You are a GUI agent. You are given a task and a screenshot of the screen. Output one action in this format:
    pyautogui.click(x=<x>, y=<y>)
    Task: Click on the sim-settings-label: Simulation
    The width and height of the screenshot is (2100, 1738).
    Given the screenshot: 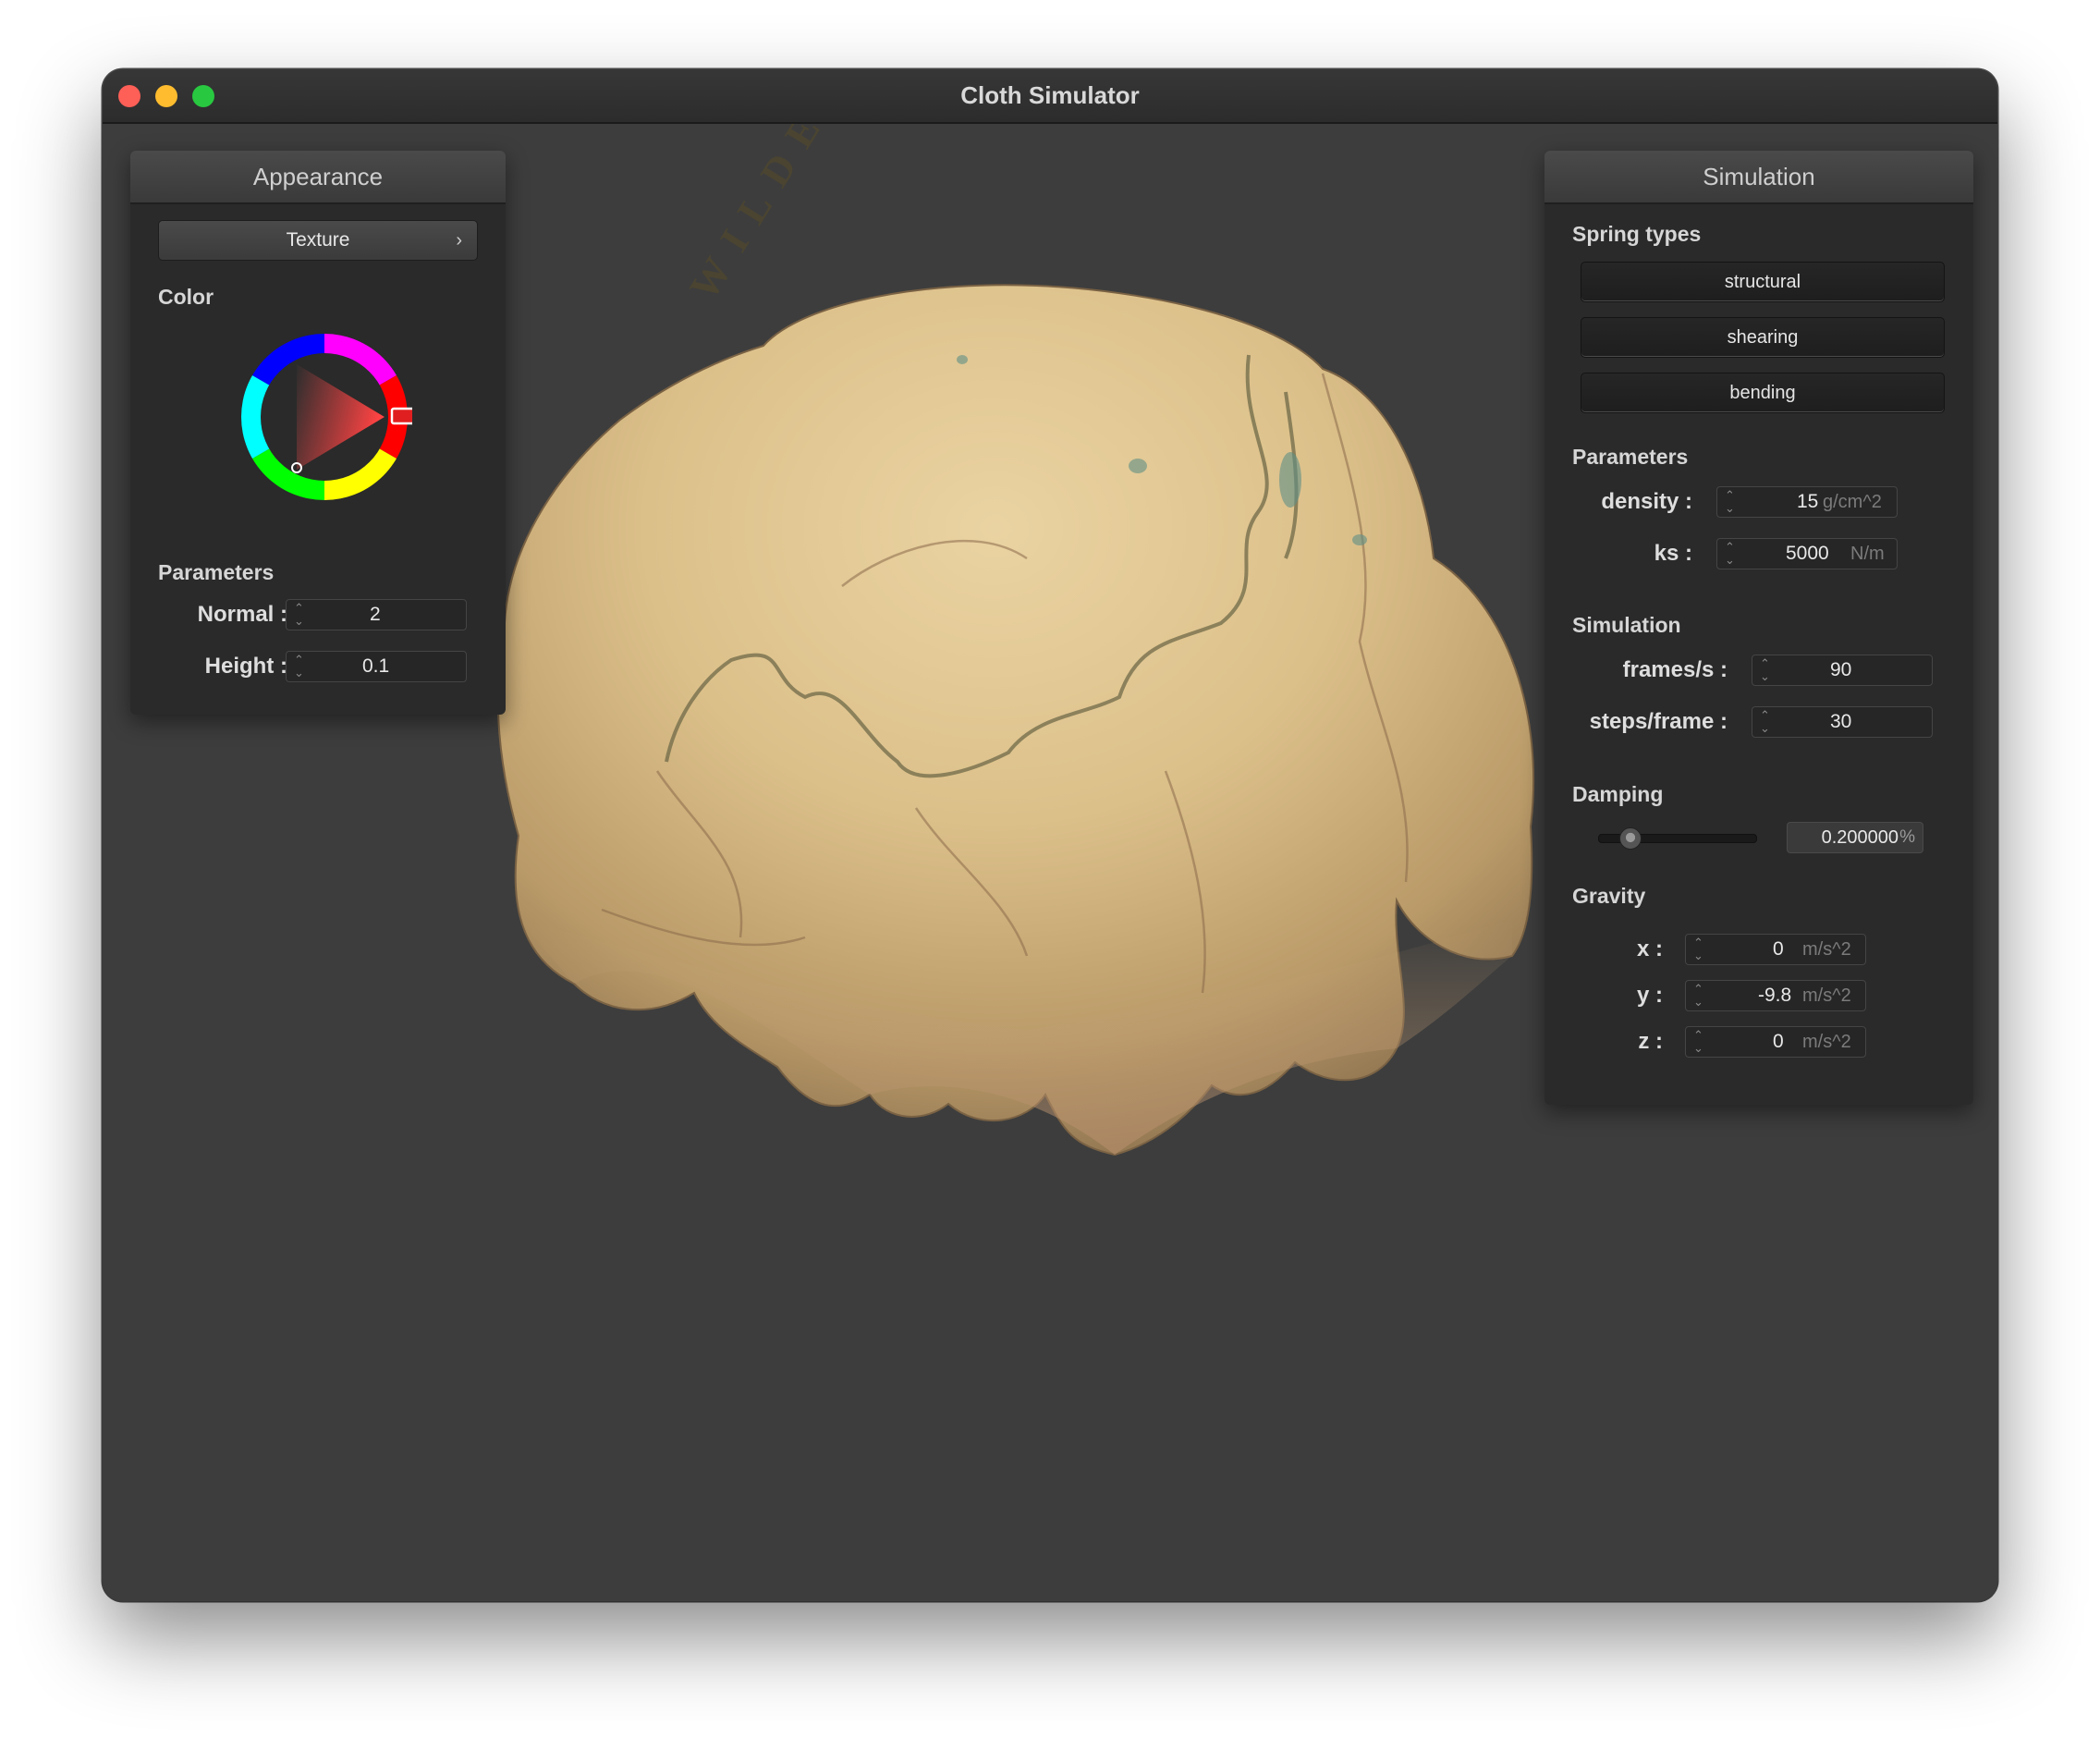 What is the action you would take?
    pyautogui.click(x=1626, y=625)
    